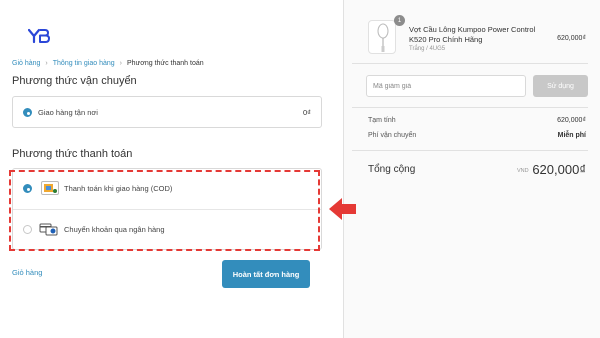 The image size is (600, 338). Describe the element at coordinates (392, 135) in the screenshot. I see `shipping-fee-label: Phí vận chuyển` at that location.